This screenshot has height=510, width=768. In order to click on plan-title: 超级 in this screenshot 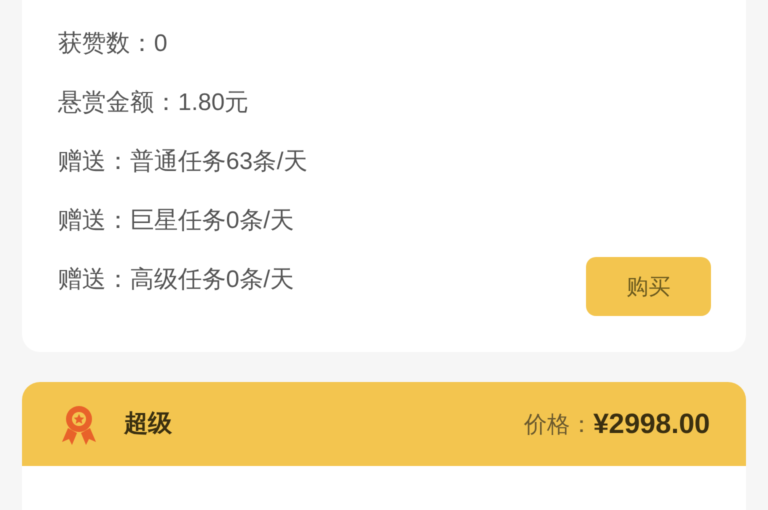, I will do `click(148, 424)`.